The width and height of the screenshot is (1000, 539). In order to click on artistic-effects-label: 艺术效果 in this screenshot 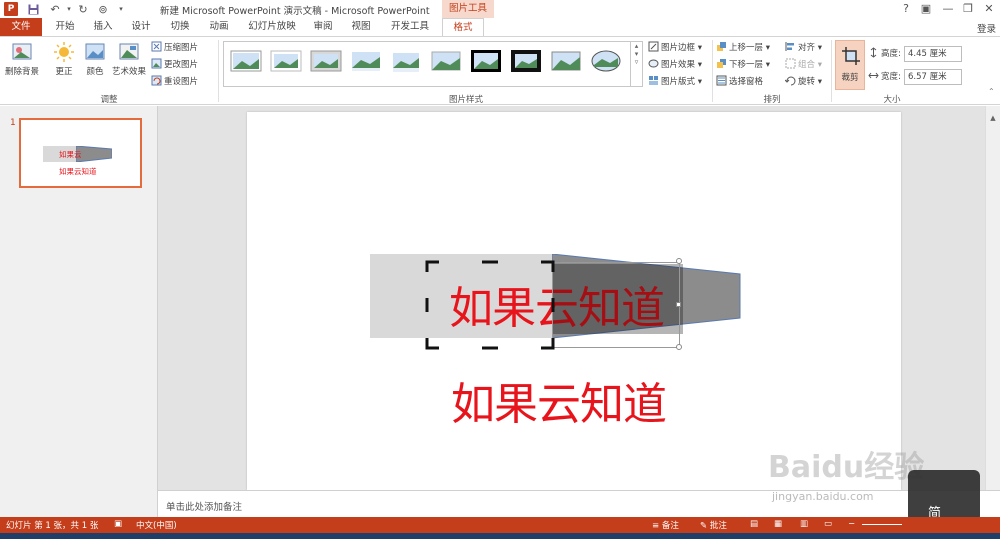, I will do `click(128, 72)`.